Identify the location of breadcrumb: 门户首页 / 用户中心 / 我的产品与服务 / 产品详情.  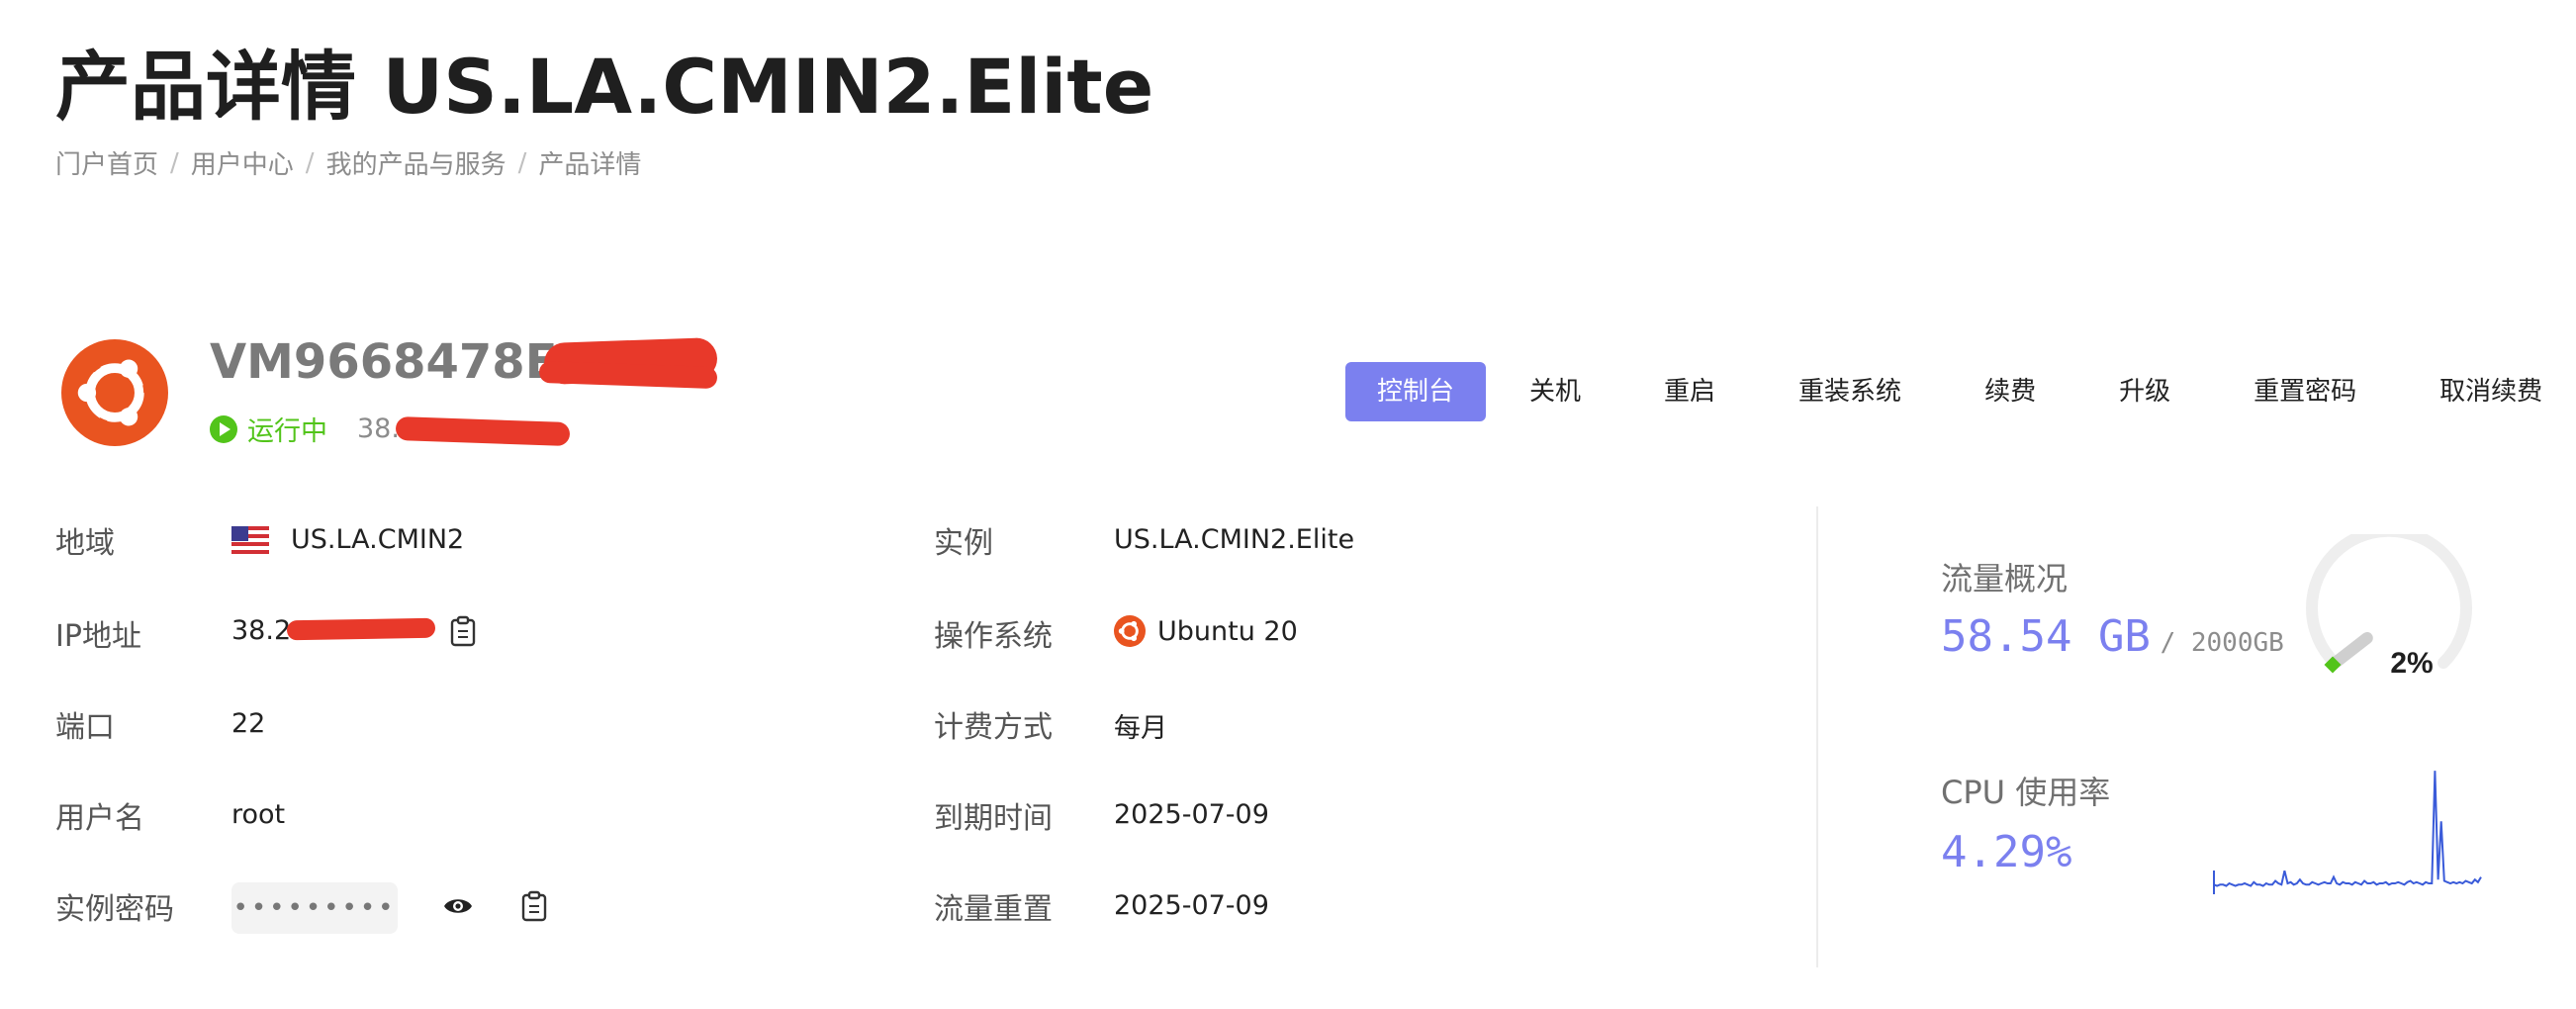
(348, 162).